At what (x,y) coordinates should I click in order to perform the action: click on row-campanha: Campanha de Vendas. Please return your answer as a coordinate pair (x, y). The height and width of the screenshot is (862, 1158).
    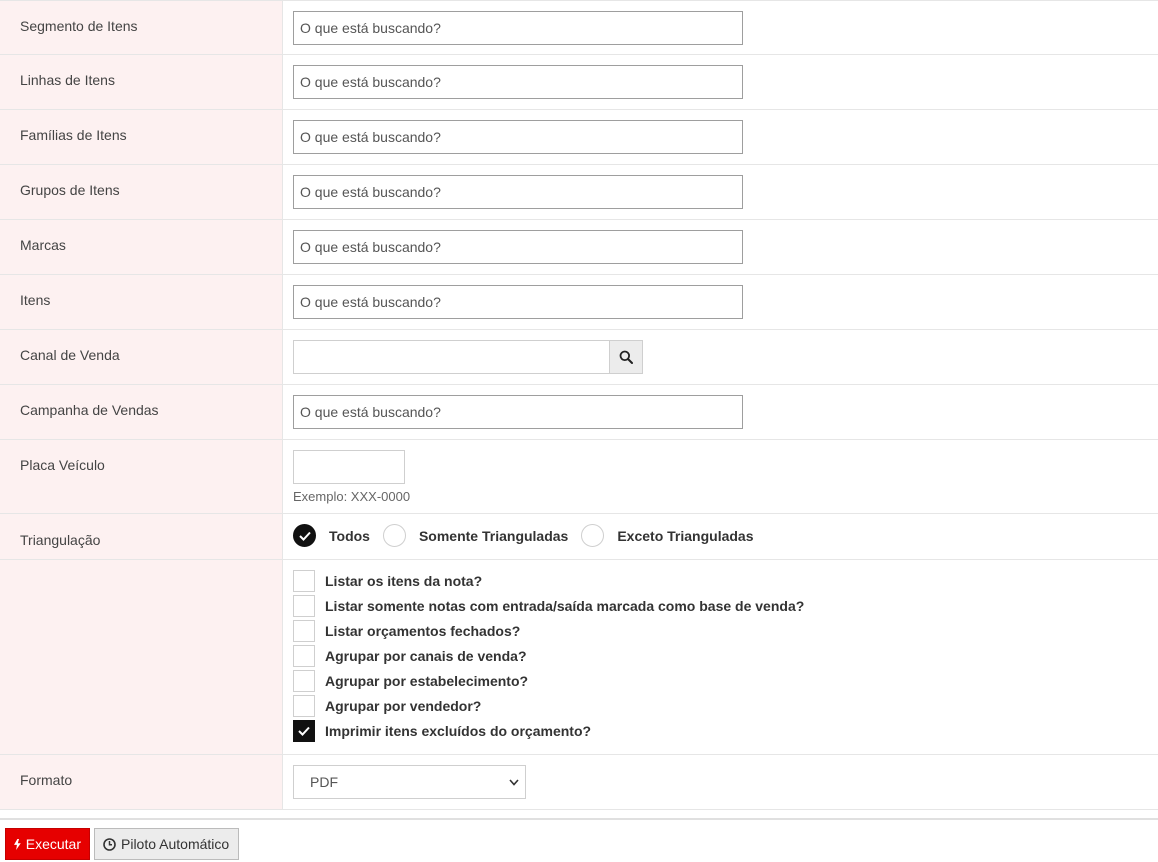
    Looking at the image, I should click on (579, 412).